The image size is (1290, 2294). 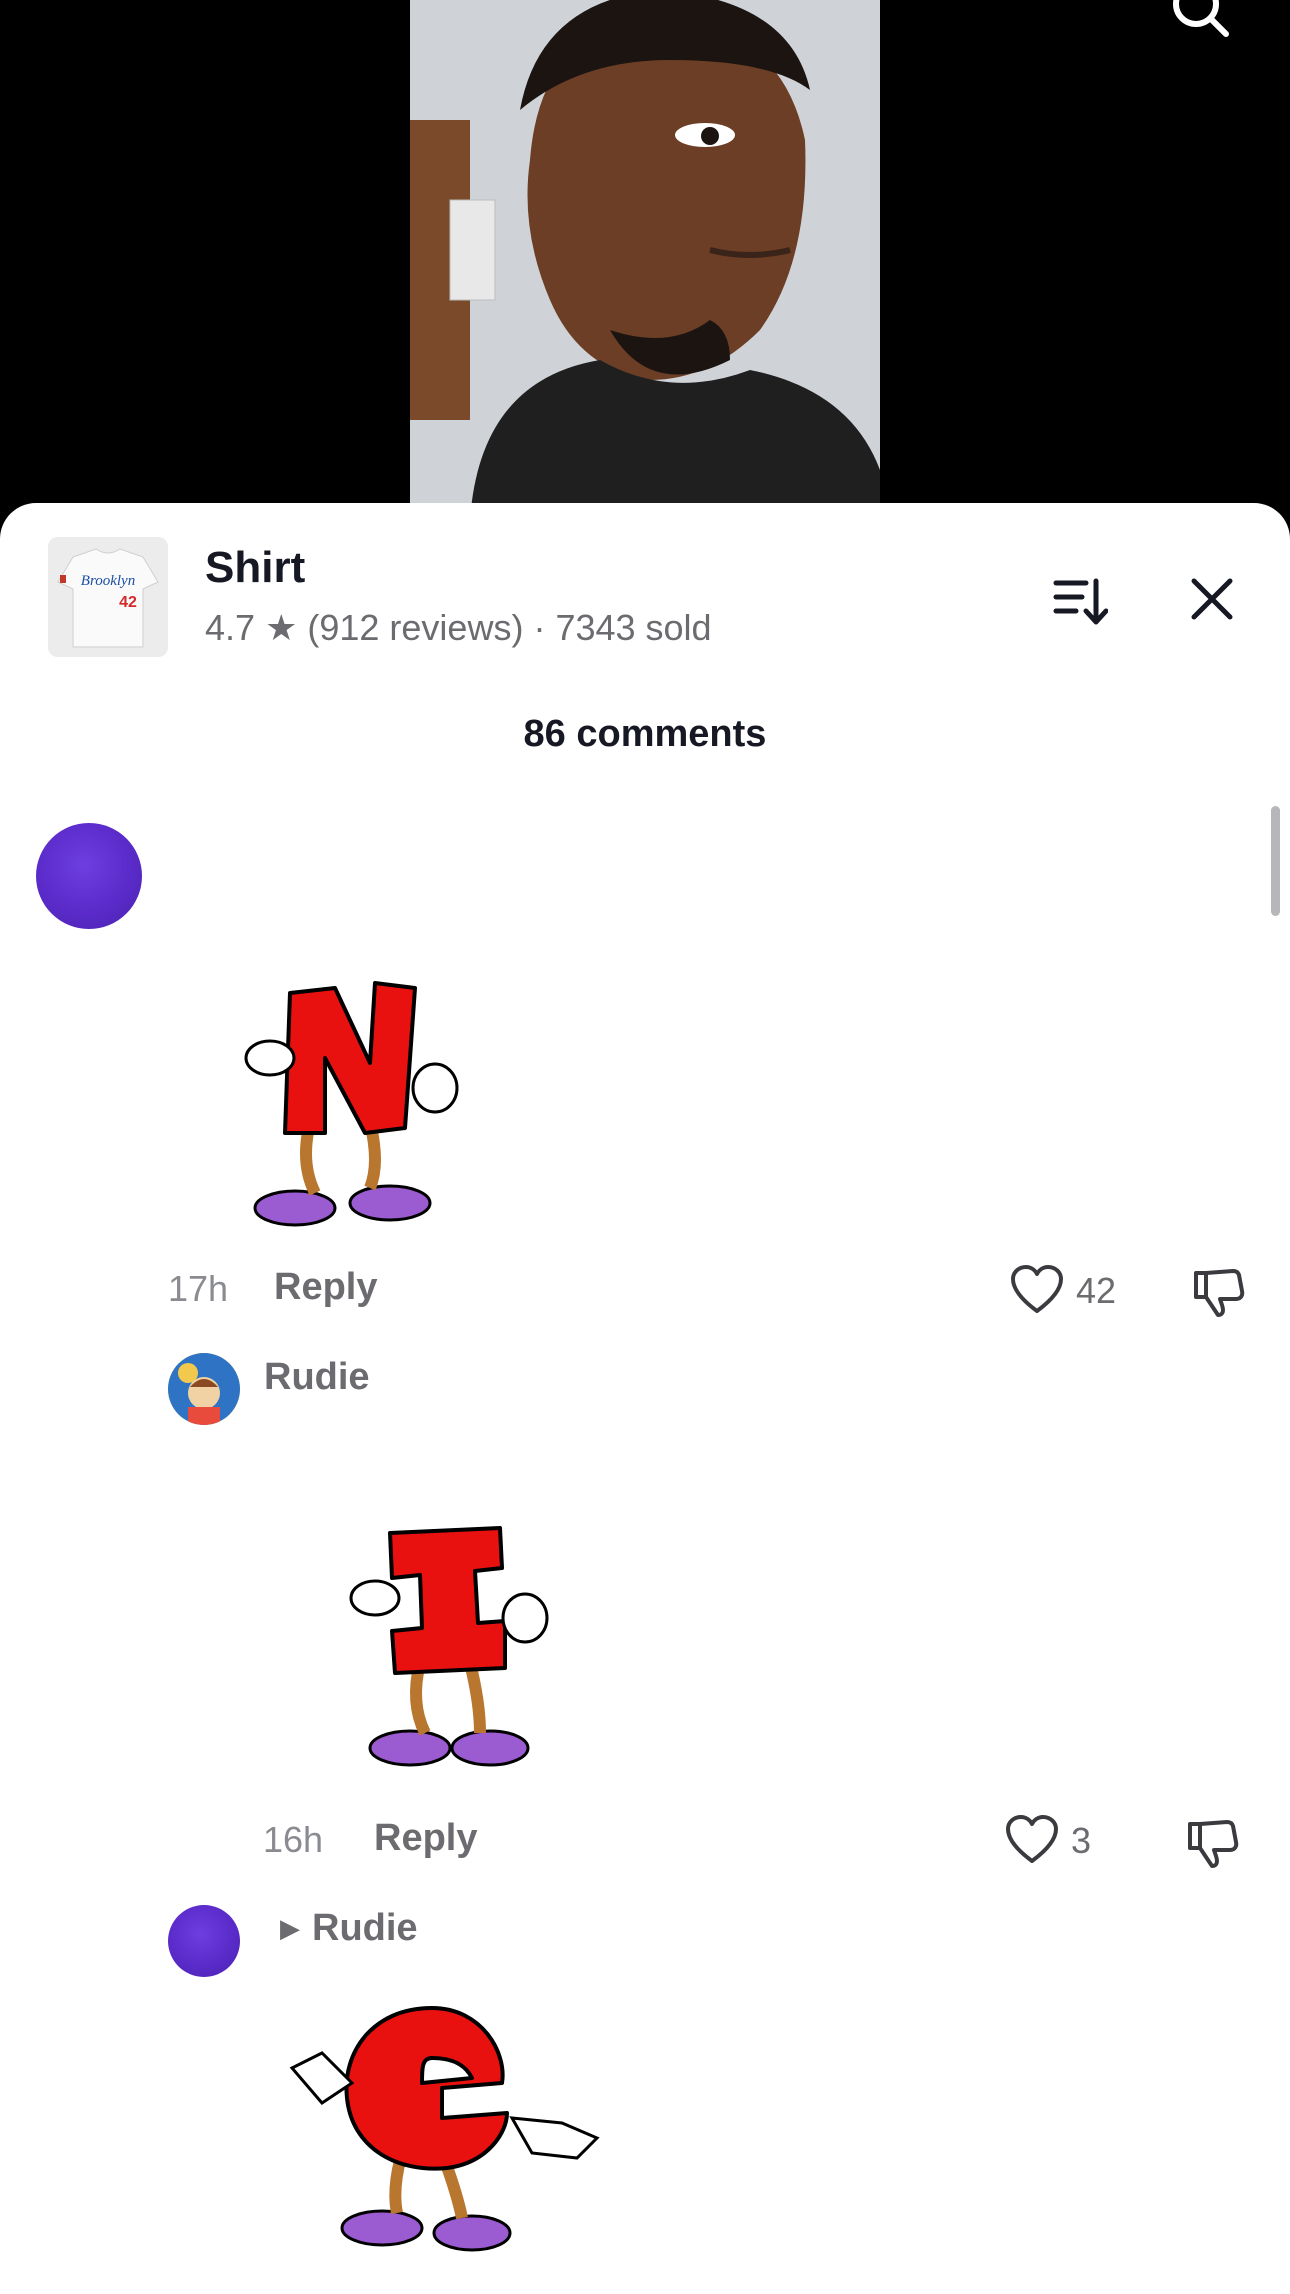 What do you see at coordinates (108, 597) in the screenshot?
I see `product-thumbnail: Brooklyn 42` at bounding box center [108, 597].